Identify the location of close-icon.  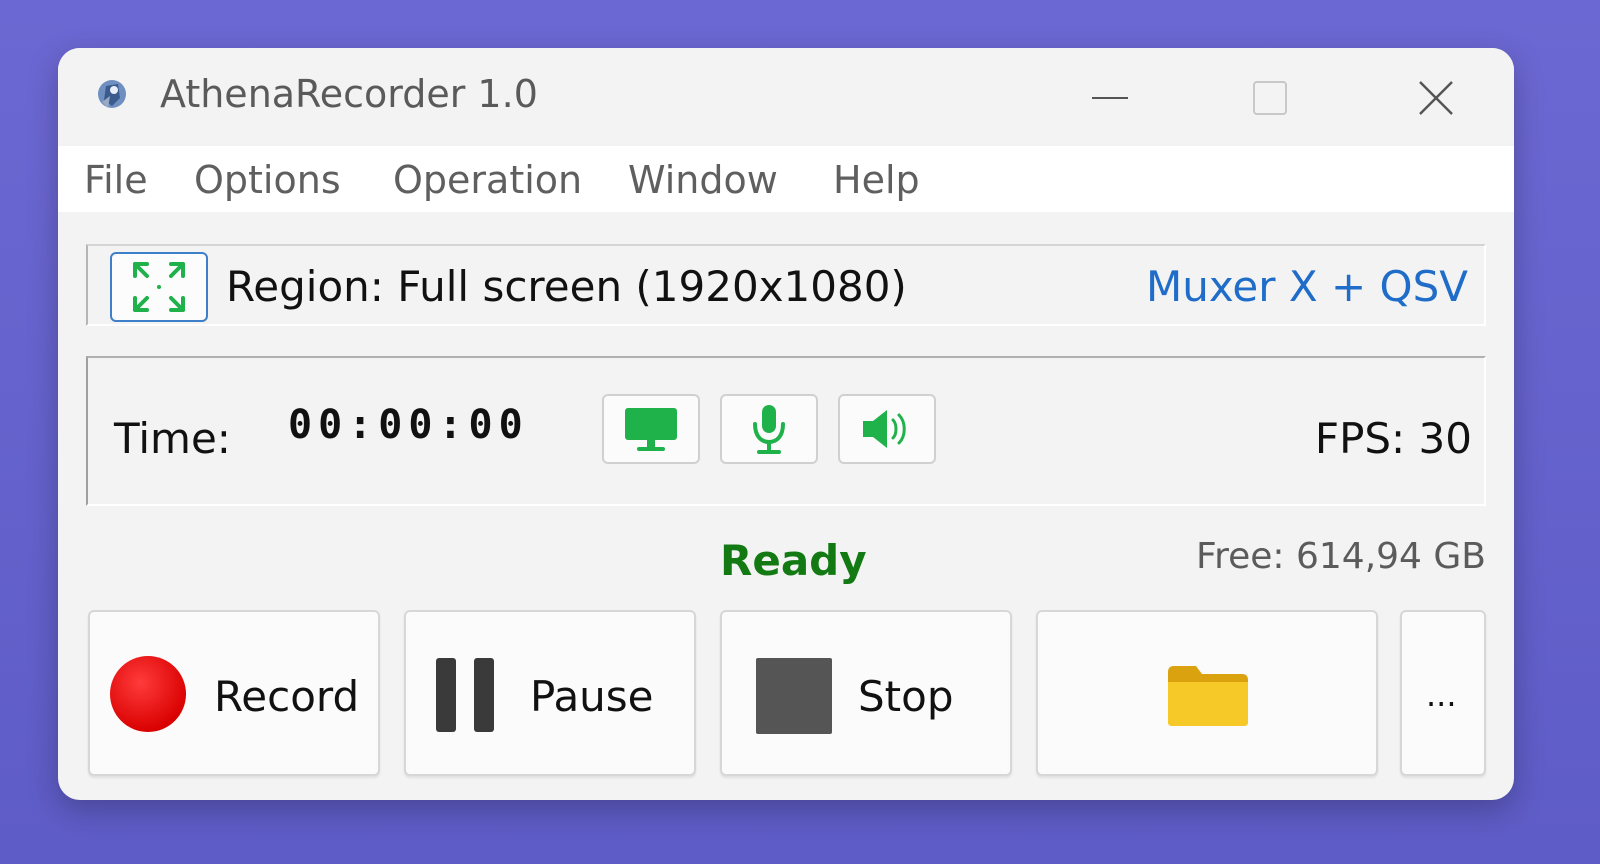
(1436, 98).